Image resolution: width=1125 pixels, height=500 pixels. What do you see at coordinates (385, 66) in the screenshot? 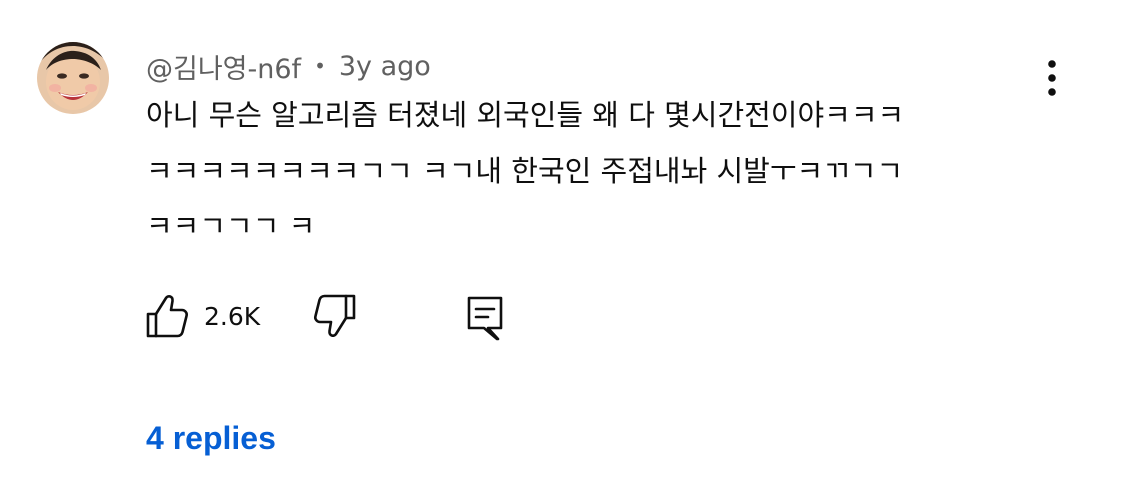
I see `timestamp: 3y ago` at bounding box center [385, 66].